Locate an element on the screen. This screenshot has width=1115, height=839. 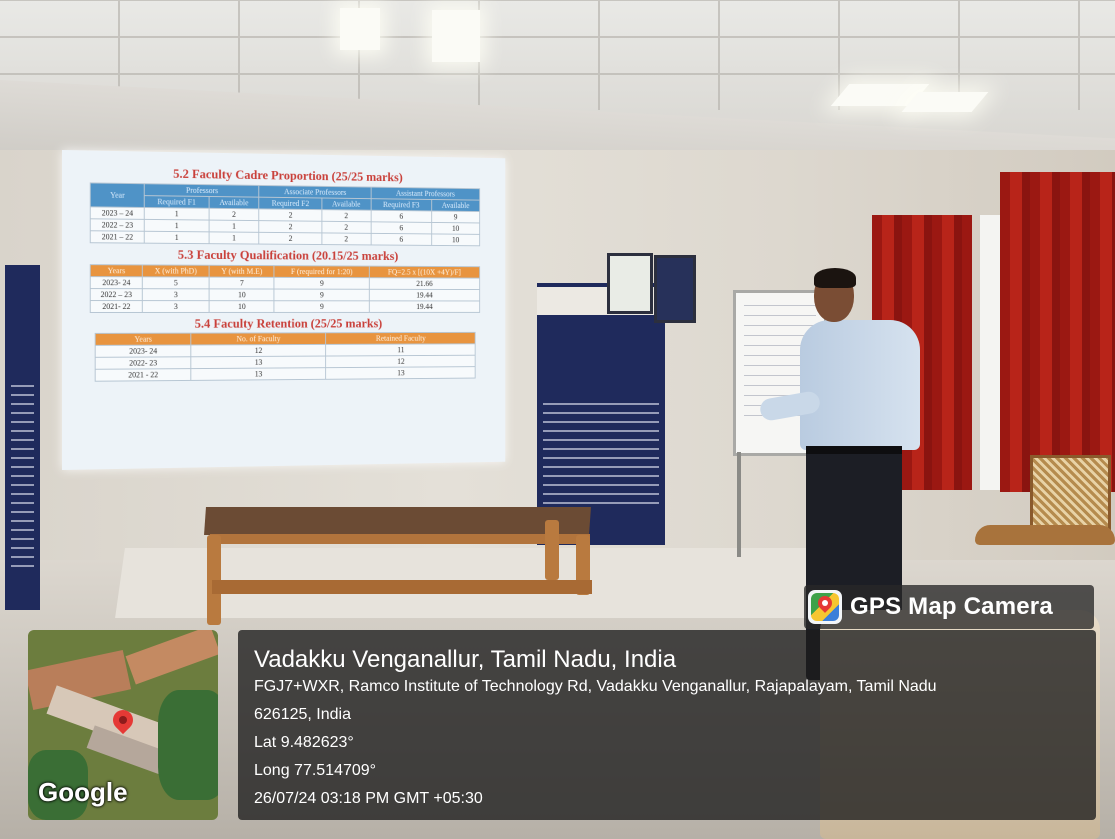
table-cell: 5 is located at coordinates (175, 283).